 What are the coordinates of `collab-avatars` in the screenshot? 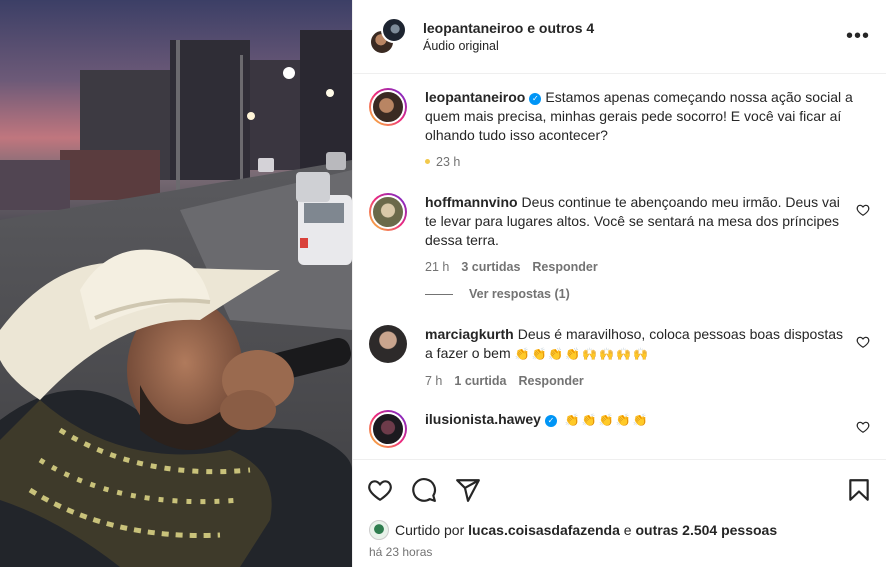 It's located at (389, 36).